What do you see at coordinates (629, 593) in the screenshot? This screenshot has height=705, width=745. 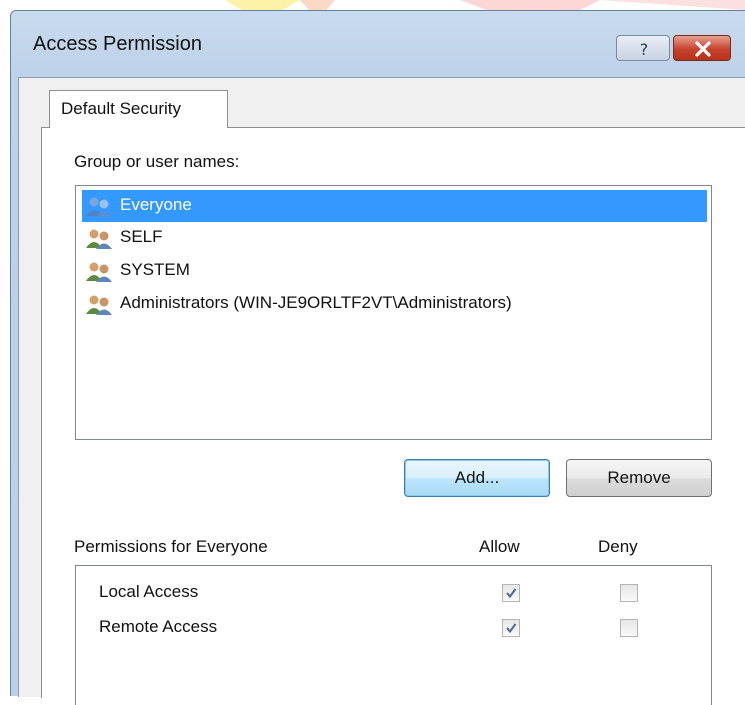 I see `local-access-deny-checkbox` at bounding box center [629, 593].